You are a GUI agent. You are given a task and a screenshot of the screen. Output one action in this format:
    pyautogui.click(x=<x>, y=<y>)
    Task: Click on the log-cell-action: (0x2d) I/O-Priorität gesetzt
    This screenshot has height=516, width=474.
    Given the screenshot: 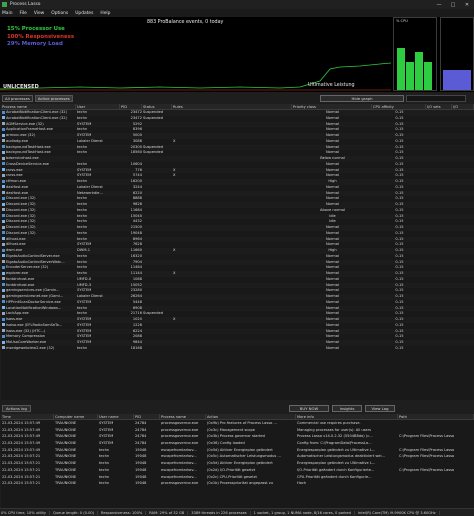 What is the action you would take?
    pyautogui.click(x=231, y=469)
    